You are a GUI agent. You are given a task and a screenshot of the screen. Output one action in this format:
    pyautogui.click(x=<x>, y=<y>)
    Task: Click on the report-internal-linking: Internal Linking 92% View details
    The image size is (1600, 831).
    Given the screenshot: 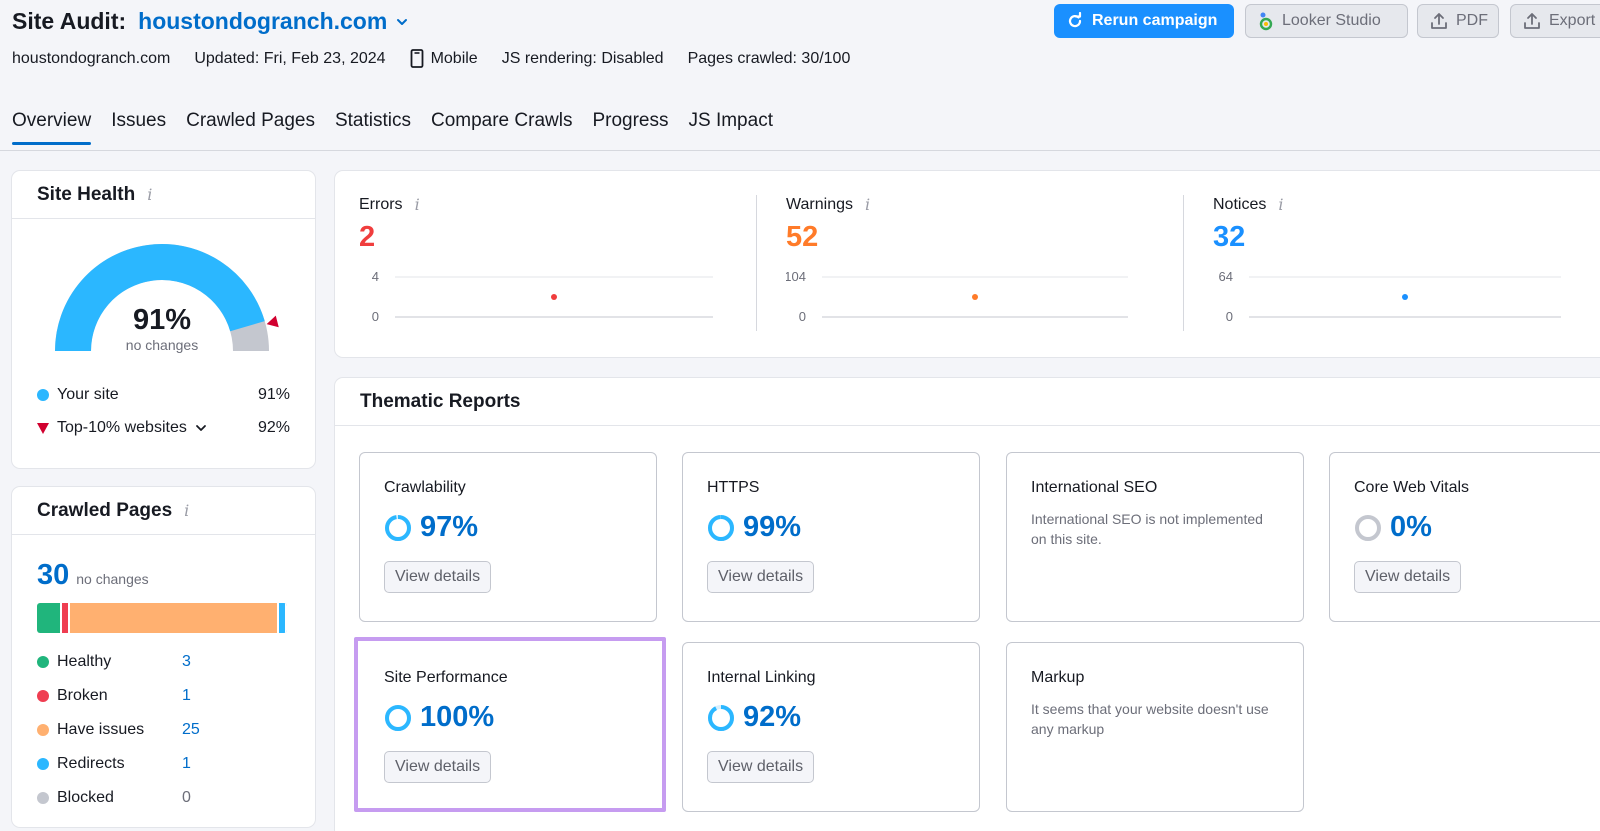 What is the action you would take?
    pyautogui.click(x=831, y=727)
    